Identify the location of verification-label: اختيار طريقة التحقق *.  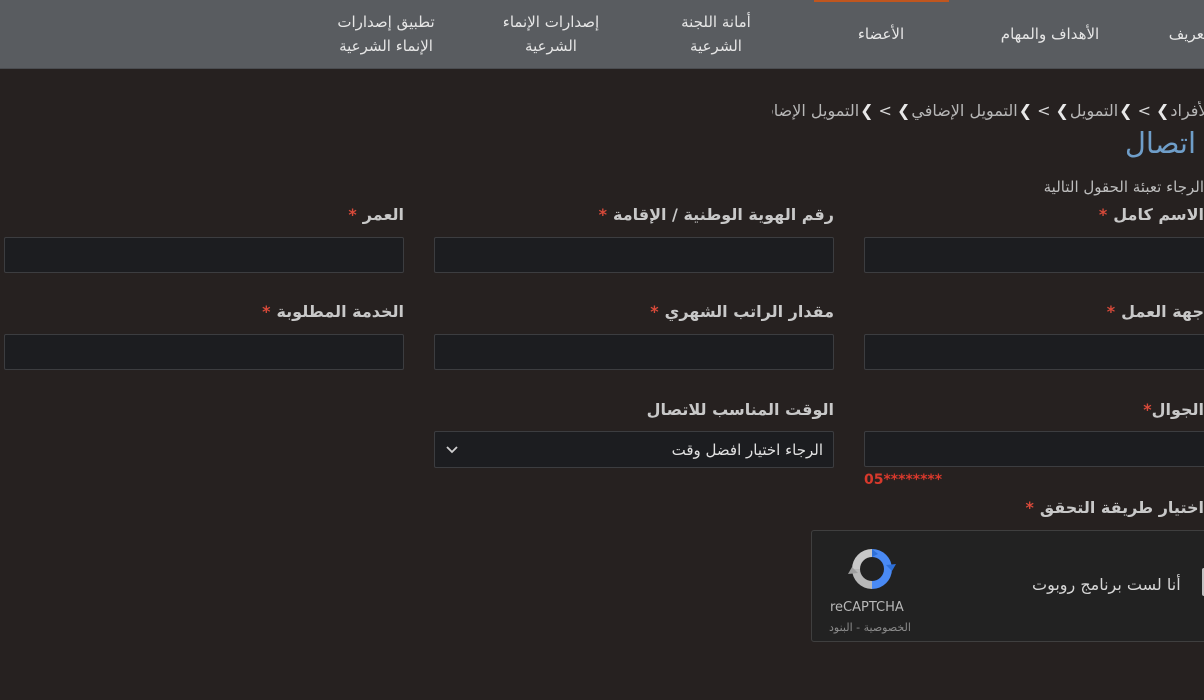
(1034, 507).